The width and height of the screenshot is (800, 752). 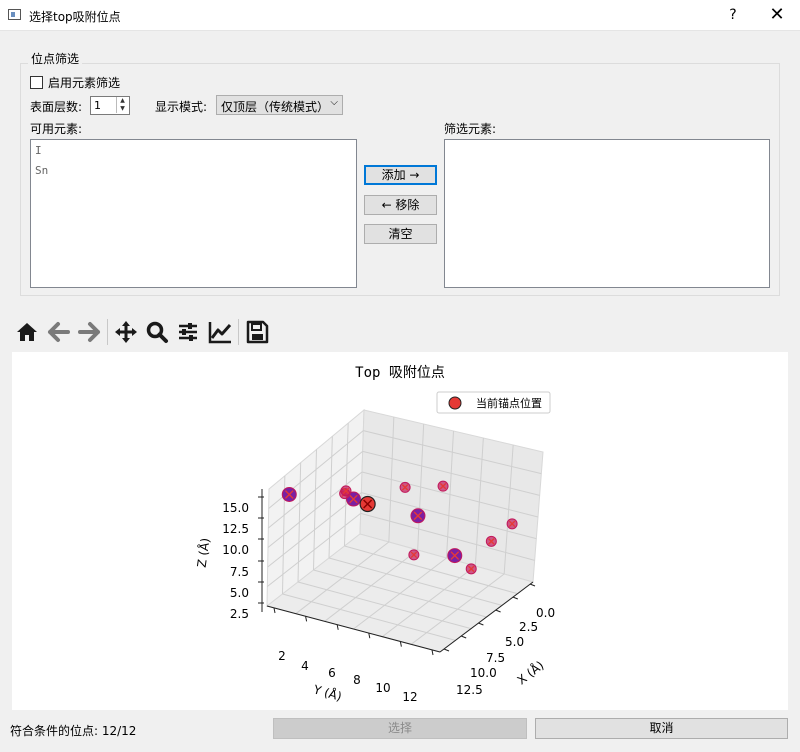 What do you see at coordinates (188, 332) in the screenshot?
I see `subplots-icon` at bounding box center [188, 332].